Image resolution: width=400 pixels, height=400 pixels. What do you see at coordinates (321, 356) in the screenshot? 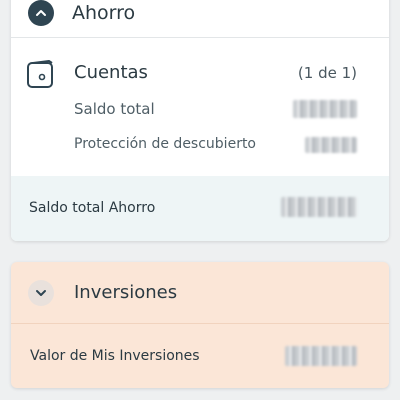
I see `valor-inversiones-value-redacted` at bounding box center [321, 356].